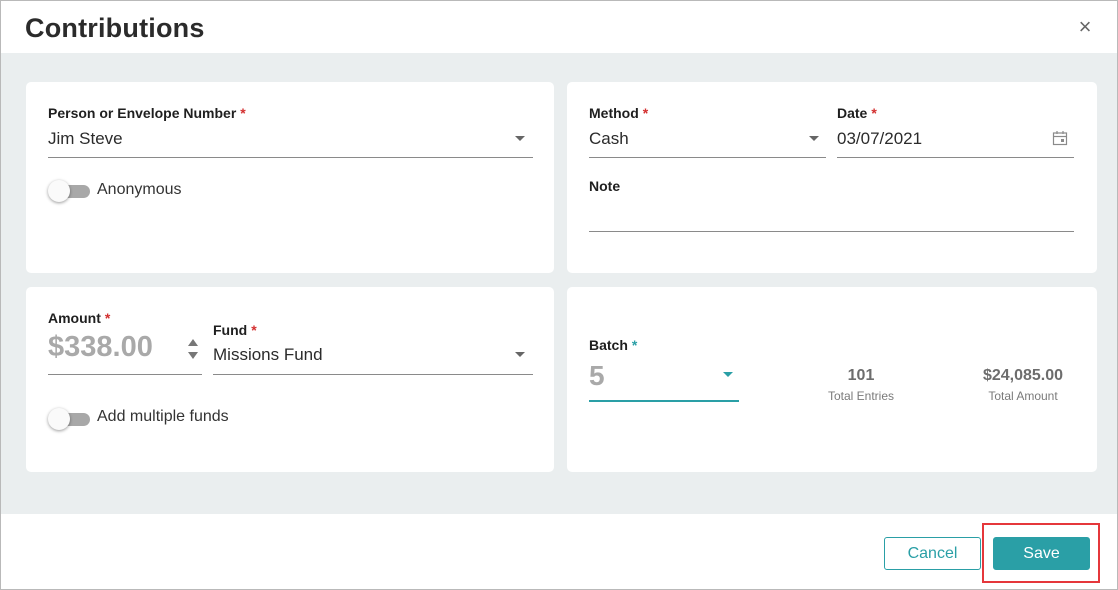  Describe the element at coordinates (230, 330) in the screenshot. I see `fund-label-text: Fund` at that location.